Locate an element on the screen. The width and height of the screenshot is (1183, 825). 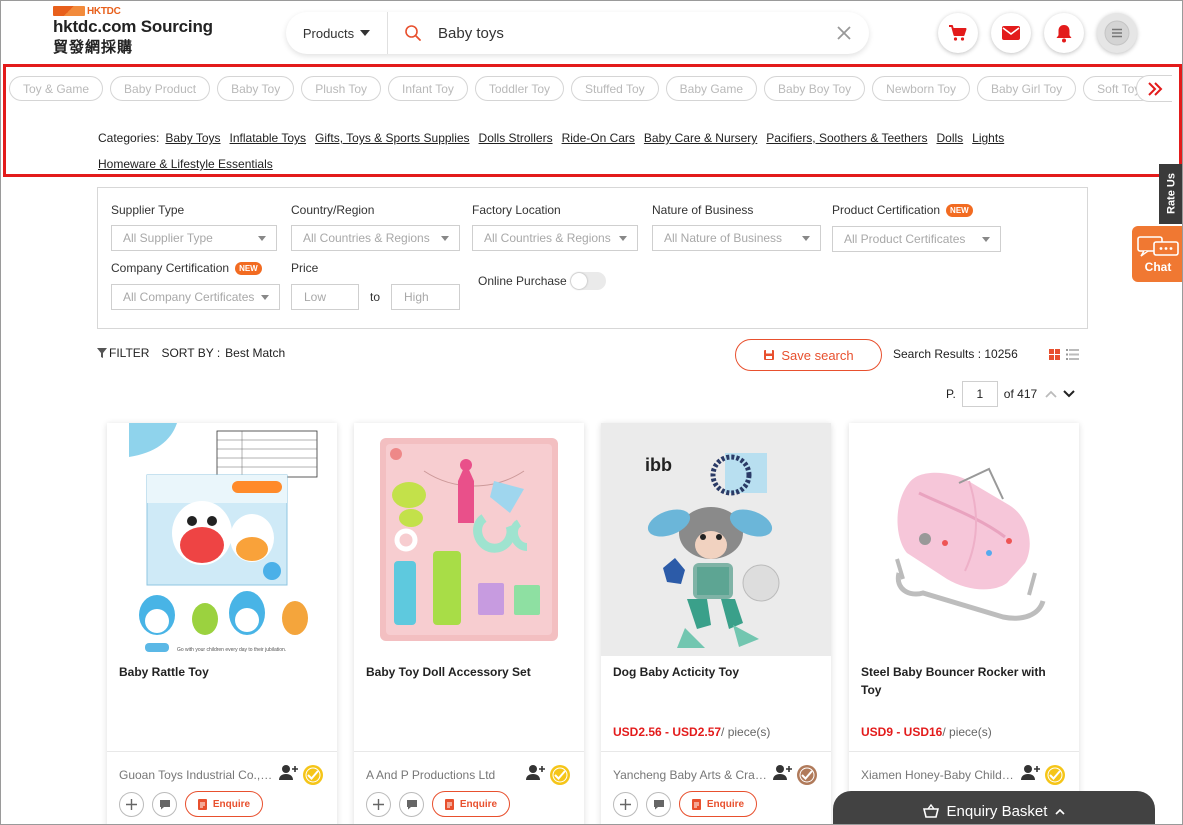
enquire-label: Enquire is located at coordinates (231, 804).